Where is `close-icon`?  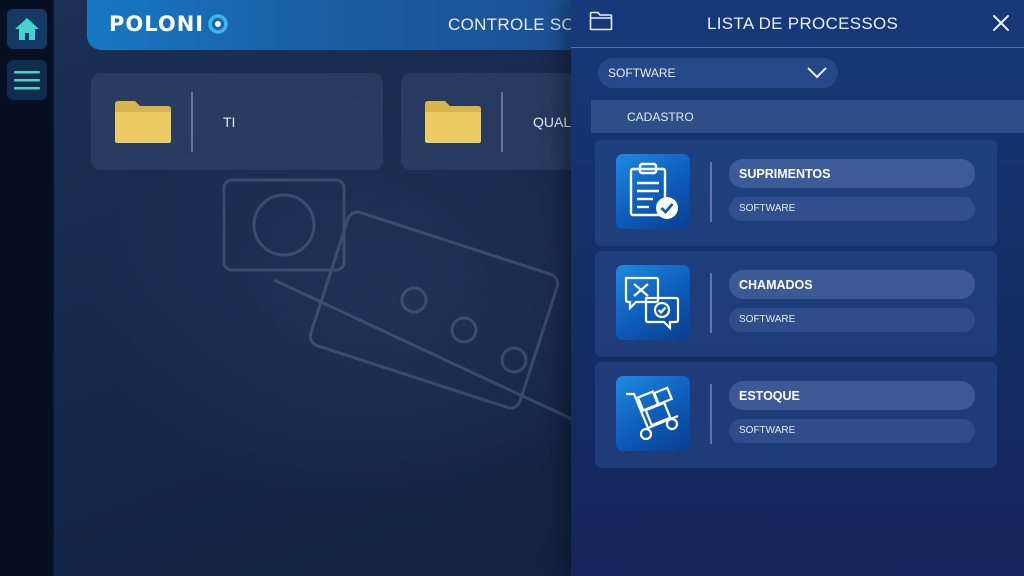
close-icon is located at coordinates (1001, 23).